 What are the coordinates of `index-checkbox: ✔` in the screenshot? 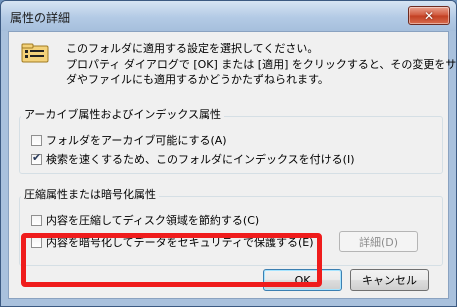 It's located at (36, 157).